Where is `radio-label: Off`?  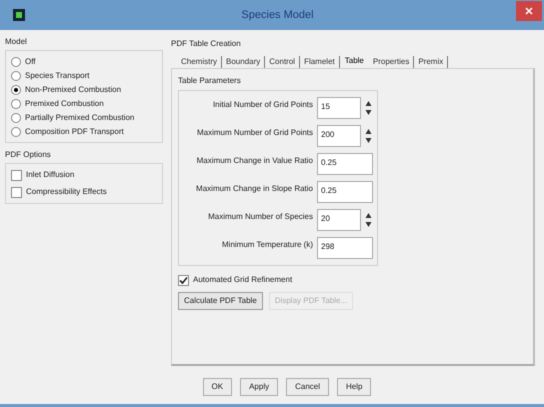 radio-label: Off is located at coordinates (30, 62).